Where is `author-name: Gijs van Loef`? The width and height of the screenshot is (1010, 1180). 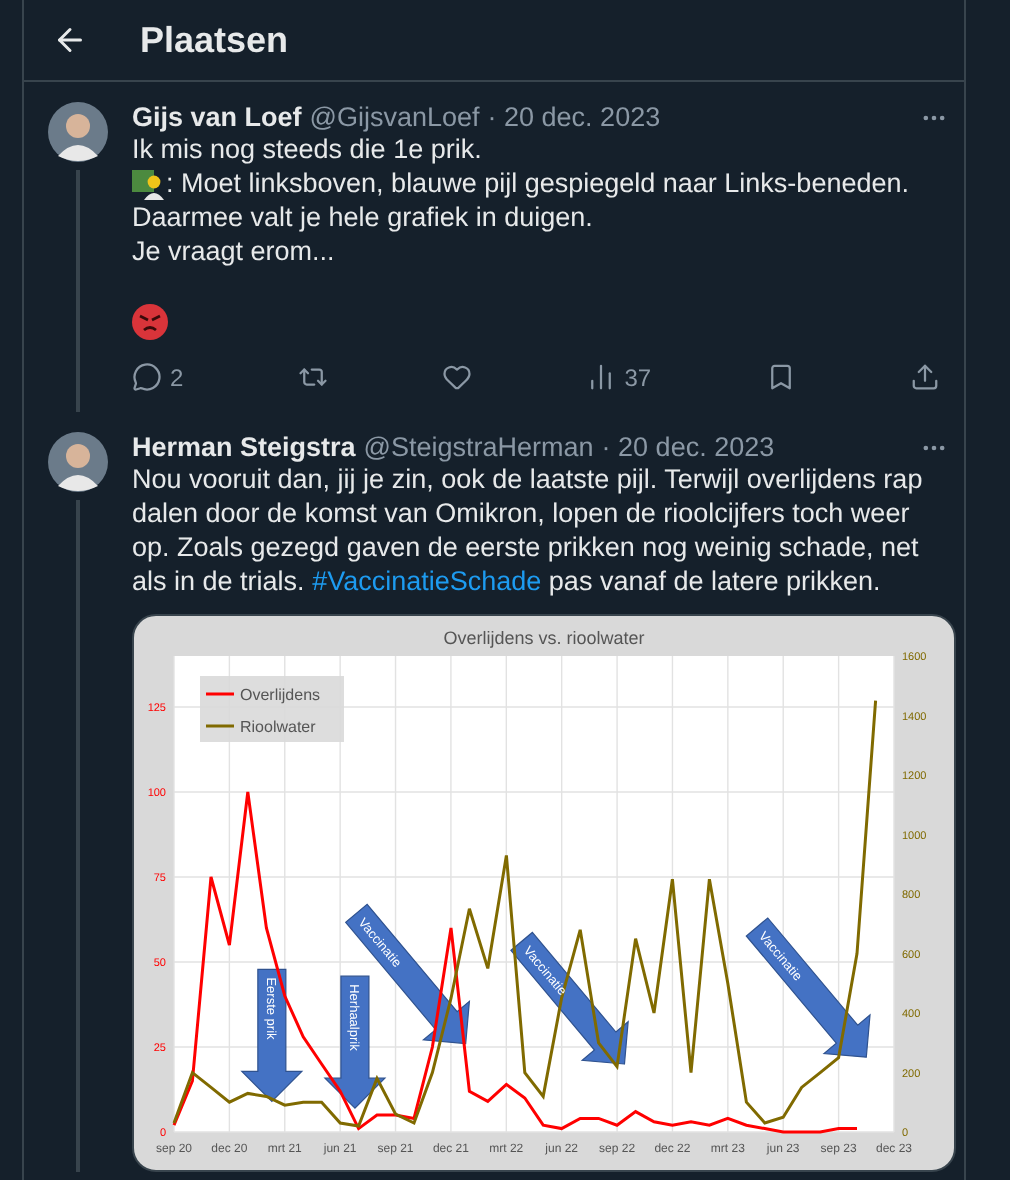 author-name: Gijs van Loef is located at coordinates (217, 117).